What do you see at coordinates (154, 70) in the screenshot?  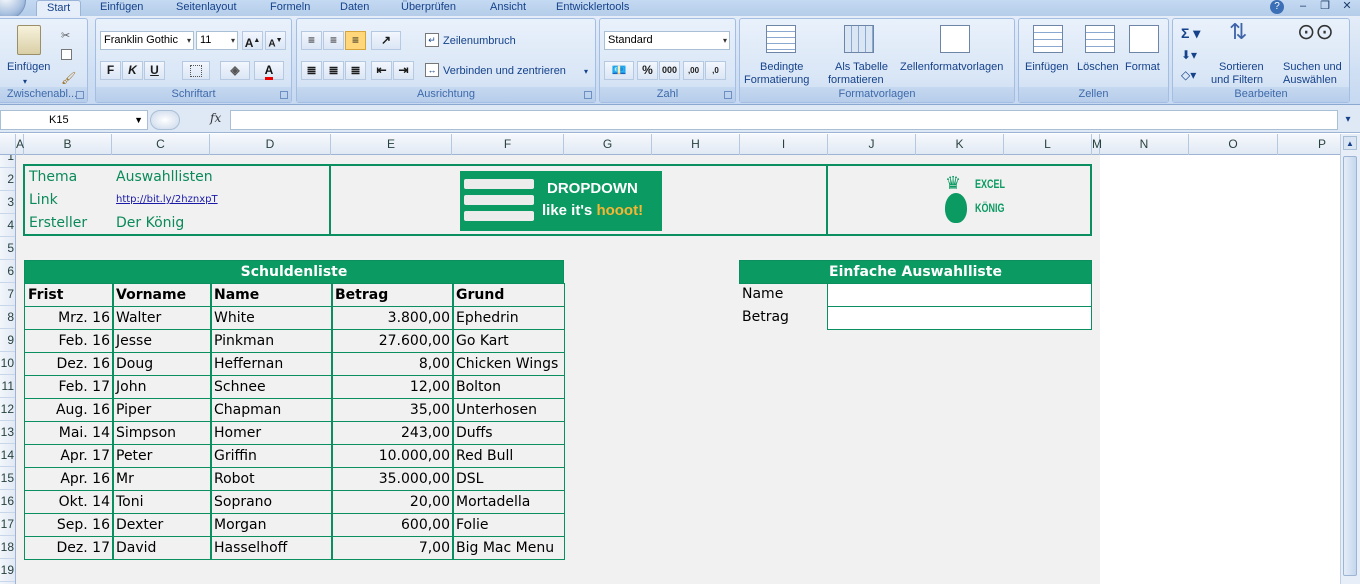 I see `underline-button: U` at bounding box center [154, 70].